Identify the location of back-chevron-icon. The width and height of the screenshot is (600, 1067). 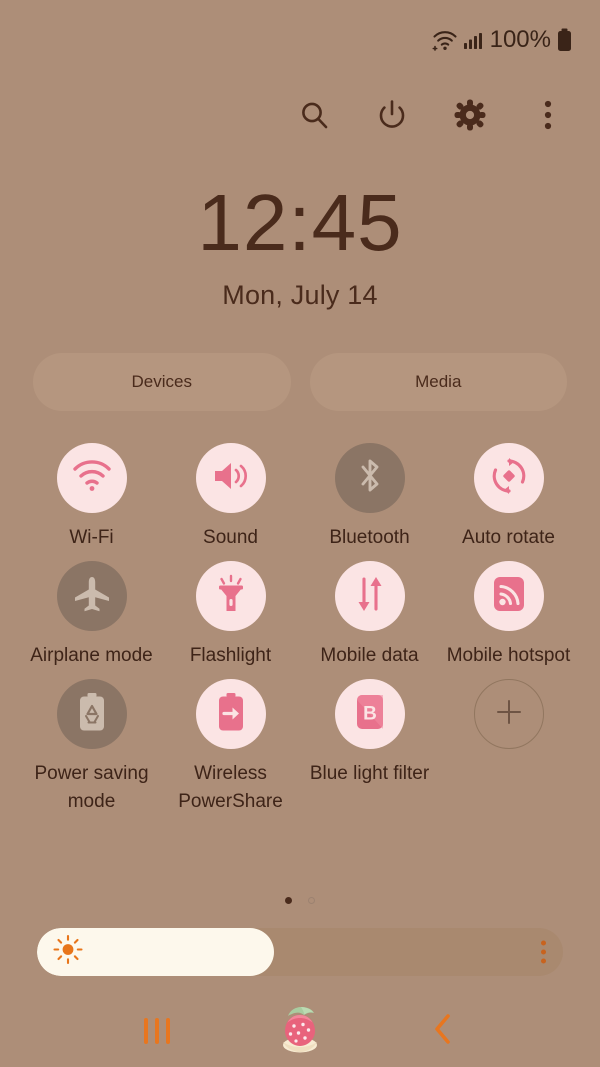
(443, 1031).